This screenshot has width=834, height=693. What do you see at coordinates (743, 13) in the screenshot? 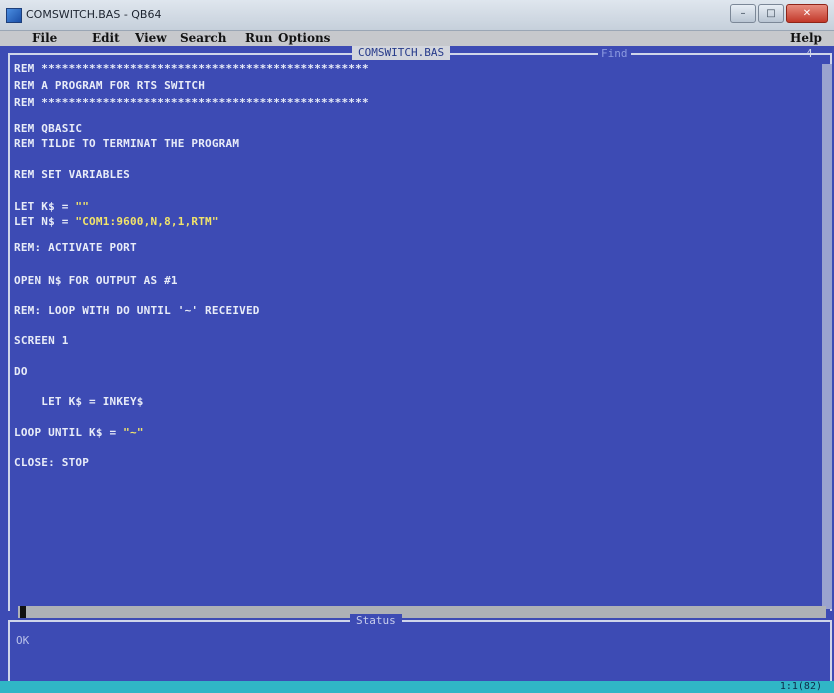
I see `minimize-button: –` at bounding box center [743, 13].